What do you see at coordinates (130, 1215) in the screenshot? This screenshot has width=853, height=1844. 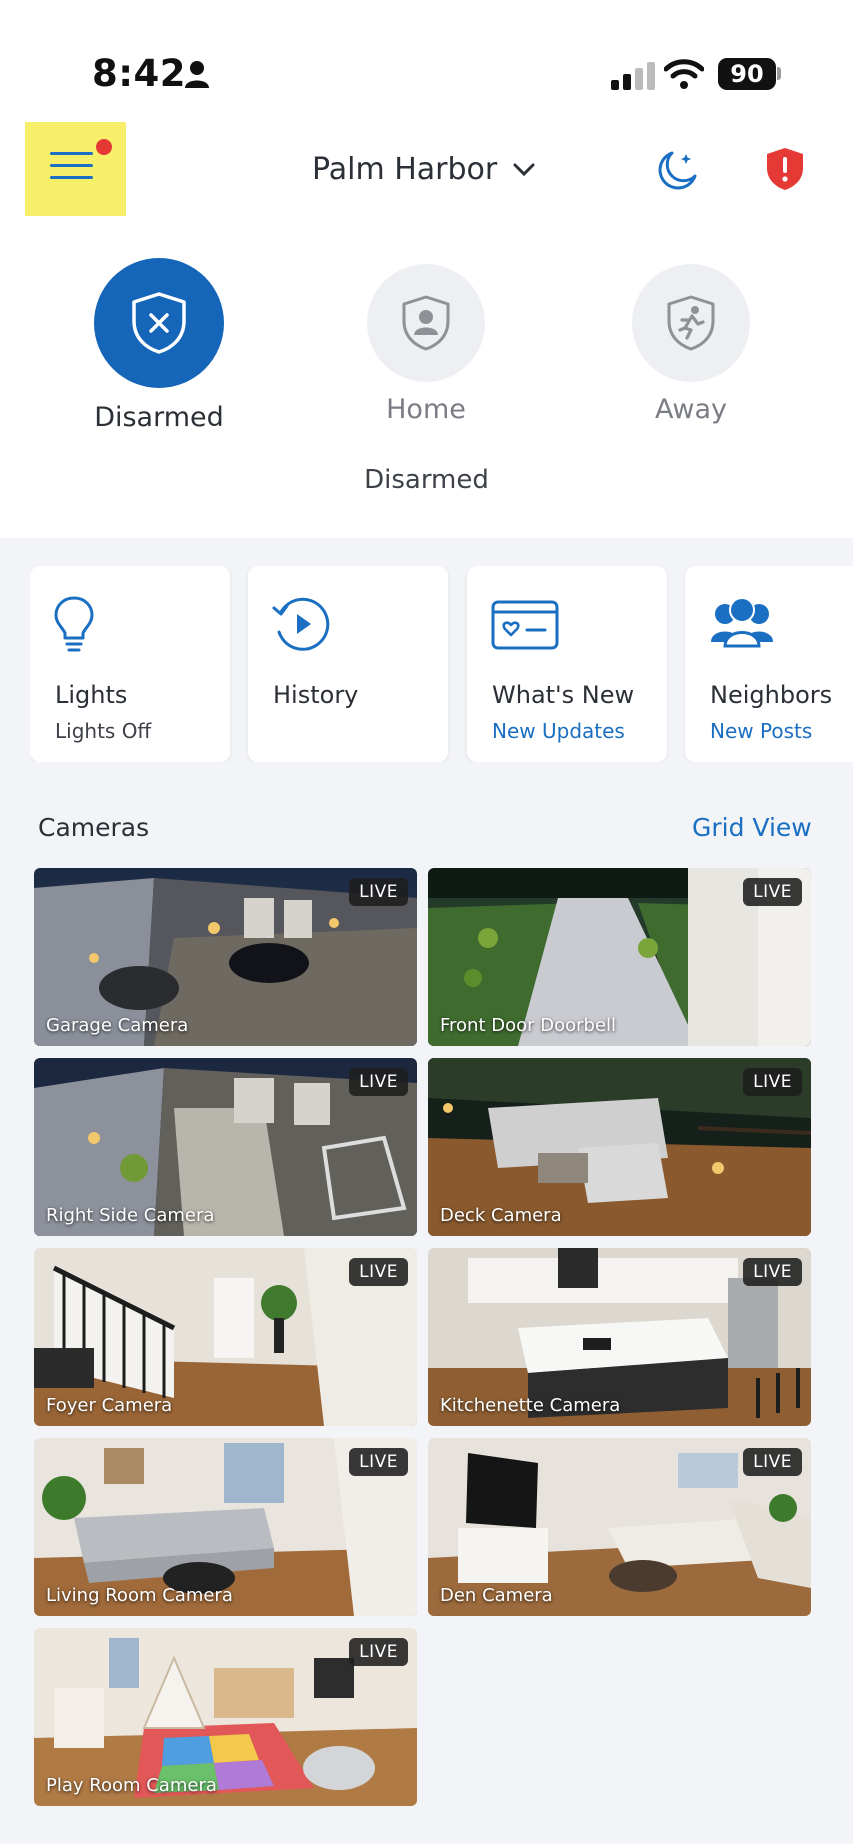 I see `camera-name: Right Side Camera` at bounding box center [130, 1215].